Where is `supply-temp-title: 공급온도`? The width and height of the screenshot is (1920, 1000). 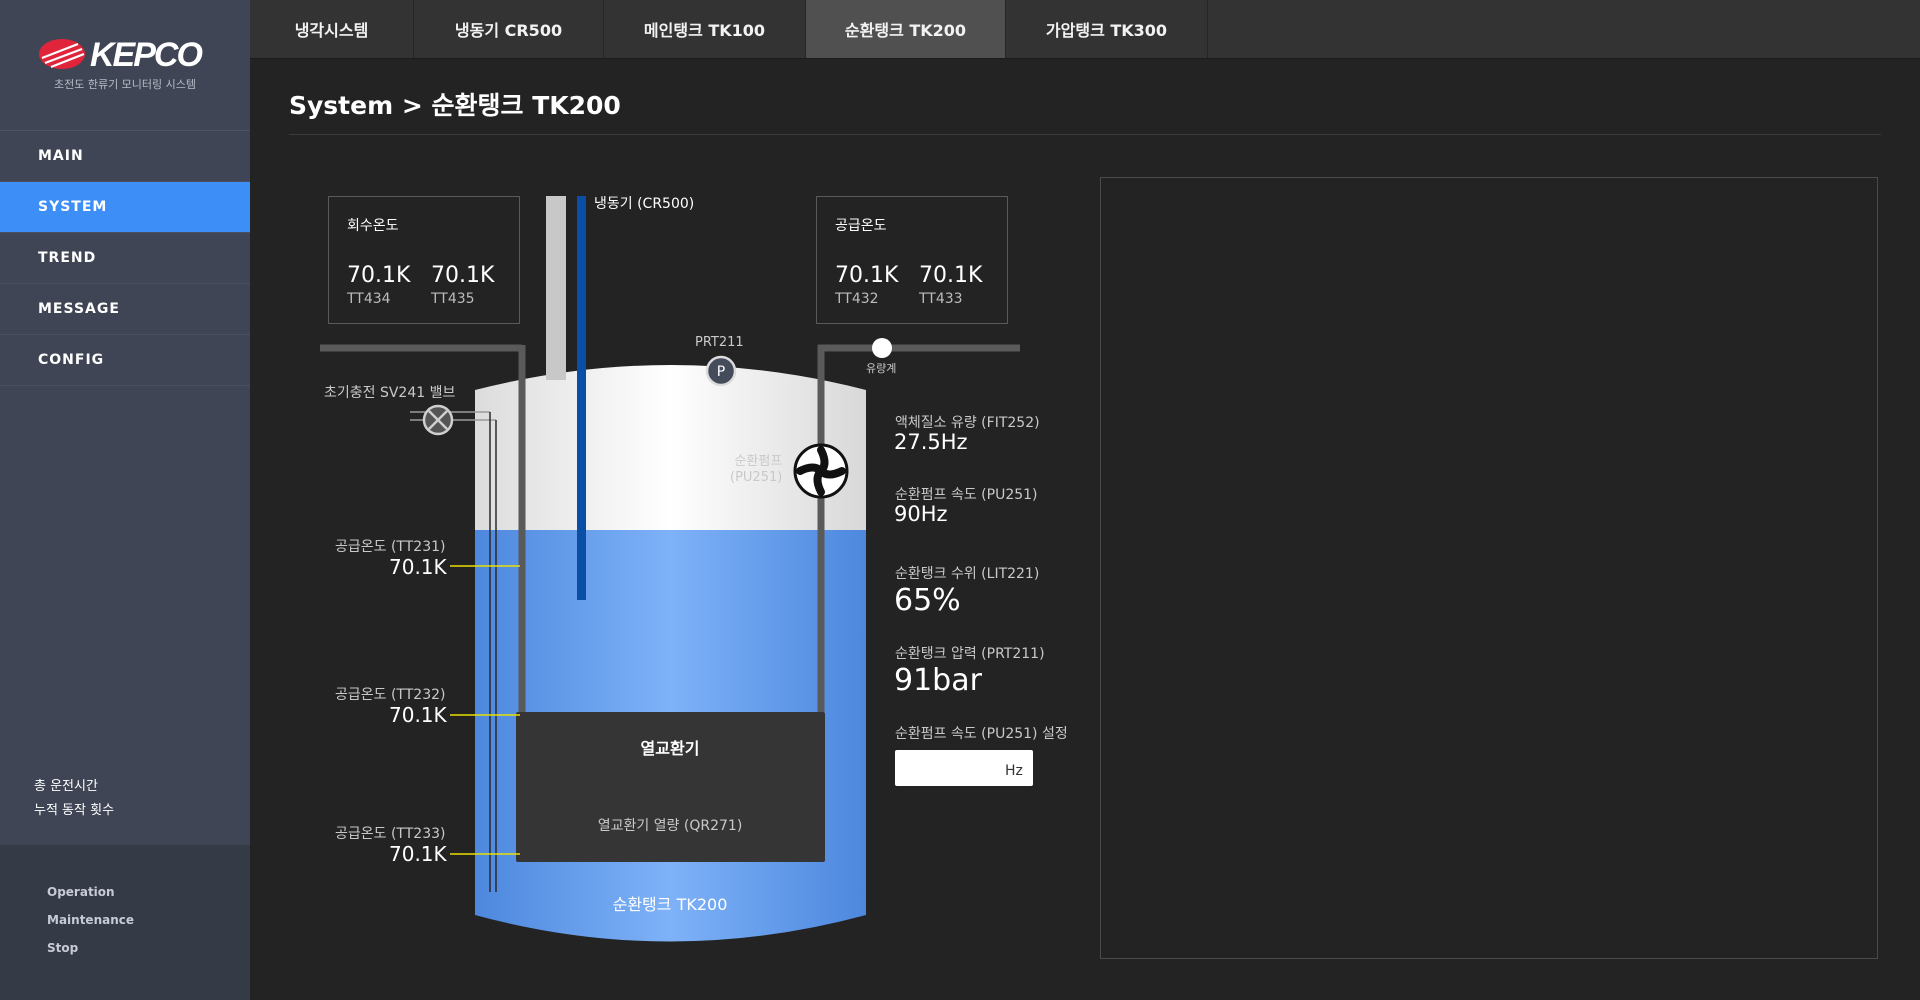 supply-temp-title: 공급온도 is located at coordinates (861, 226).